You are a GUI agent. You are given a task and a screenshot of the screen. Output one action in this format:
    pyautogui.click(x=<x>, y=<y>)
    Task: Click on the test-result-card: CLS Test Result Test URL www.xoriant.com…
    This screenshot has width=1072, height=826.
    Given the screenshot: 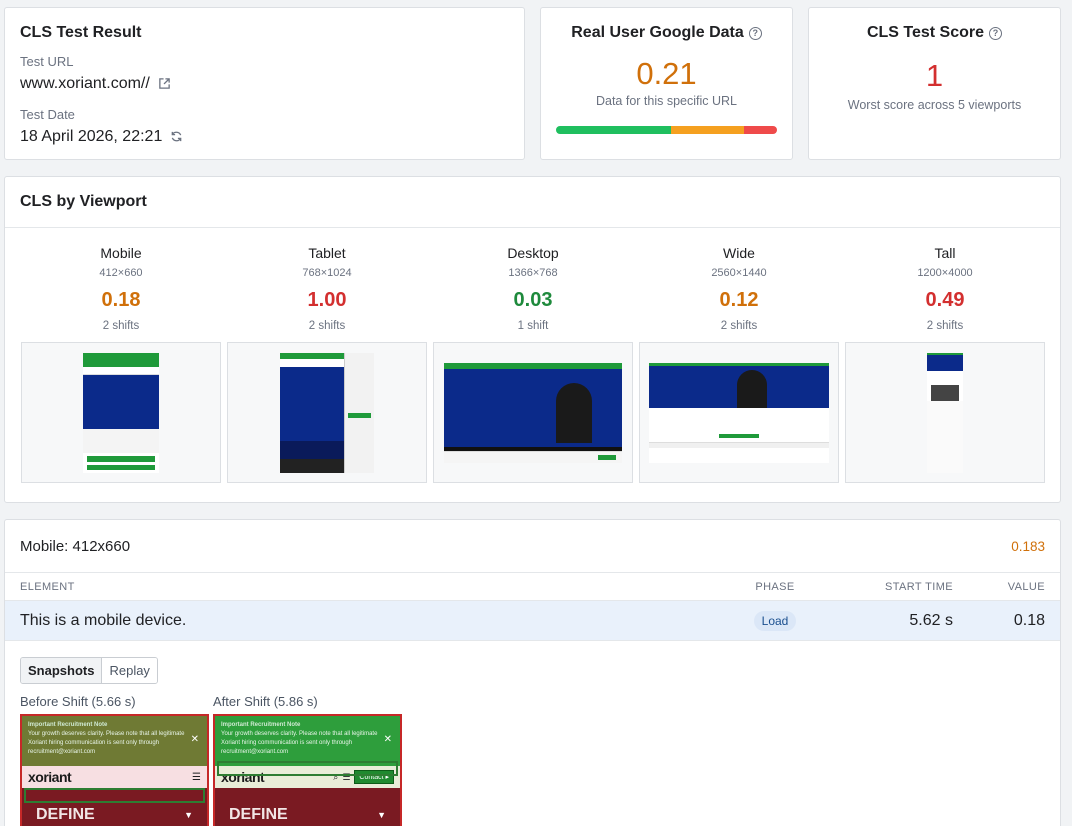 What is the action you would take?
    pyautogui.click(x=264, y=83)
    